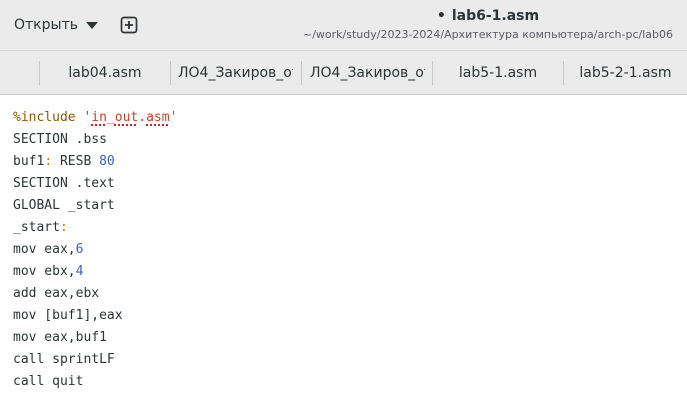  I want to click on code-line-2: SECTION .bss, so click(60, 139).